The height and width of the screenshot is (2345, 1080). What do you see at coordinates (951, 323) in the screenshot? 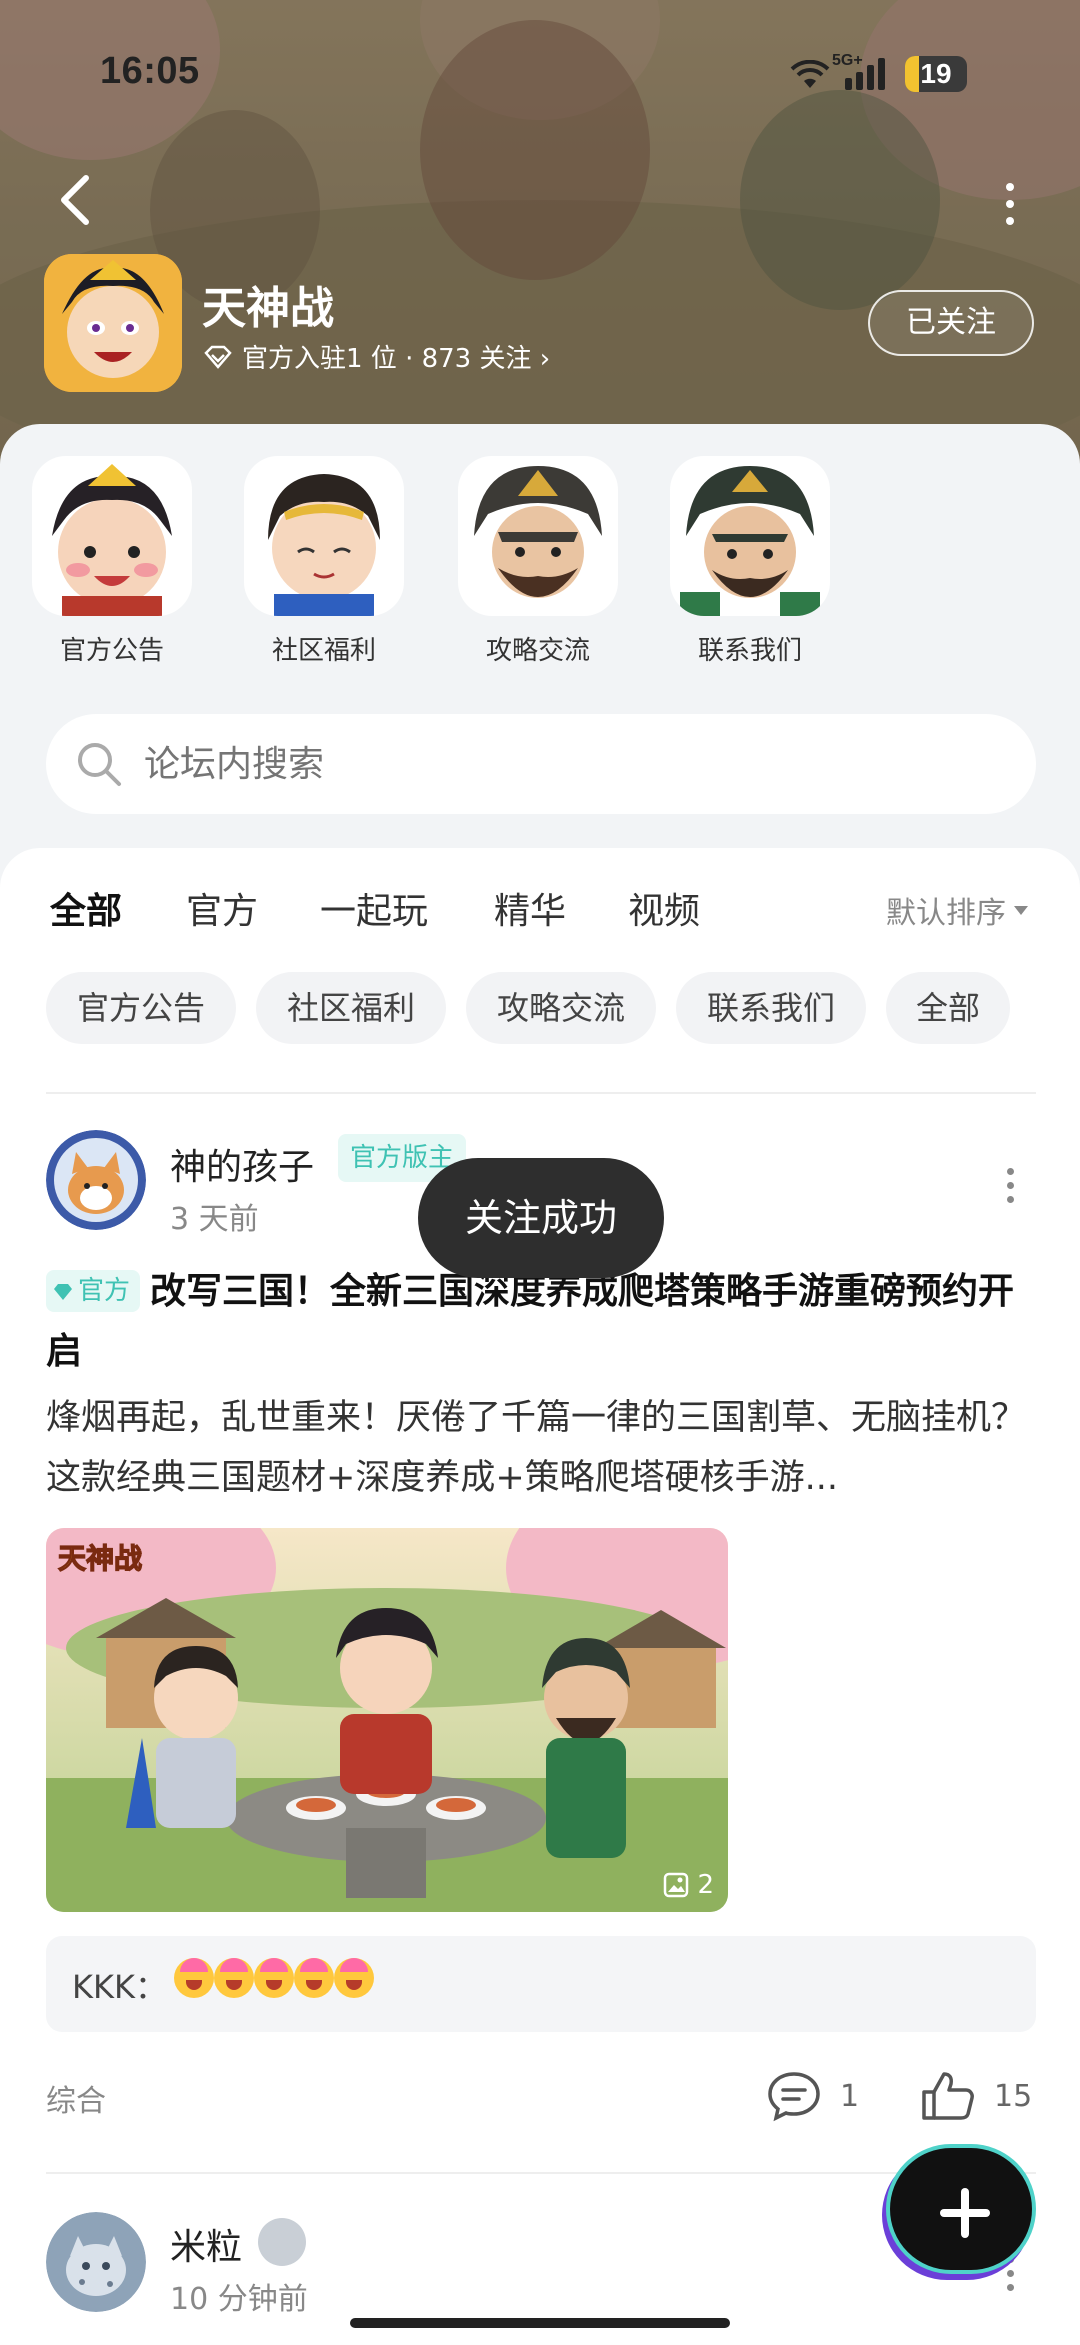
I see `follow-button: 已关注` at bounding box center [951, 323].